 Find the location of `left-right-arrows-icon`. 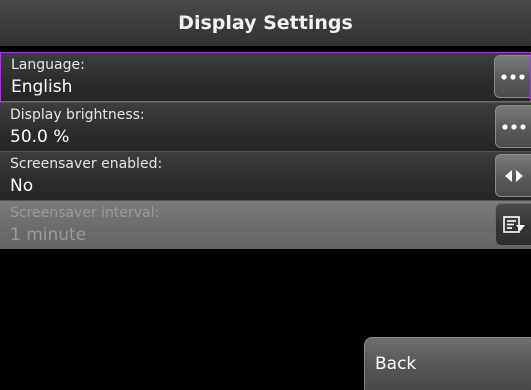

left-right-arrows-icon is located at coordinates (513, 175).